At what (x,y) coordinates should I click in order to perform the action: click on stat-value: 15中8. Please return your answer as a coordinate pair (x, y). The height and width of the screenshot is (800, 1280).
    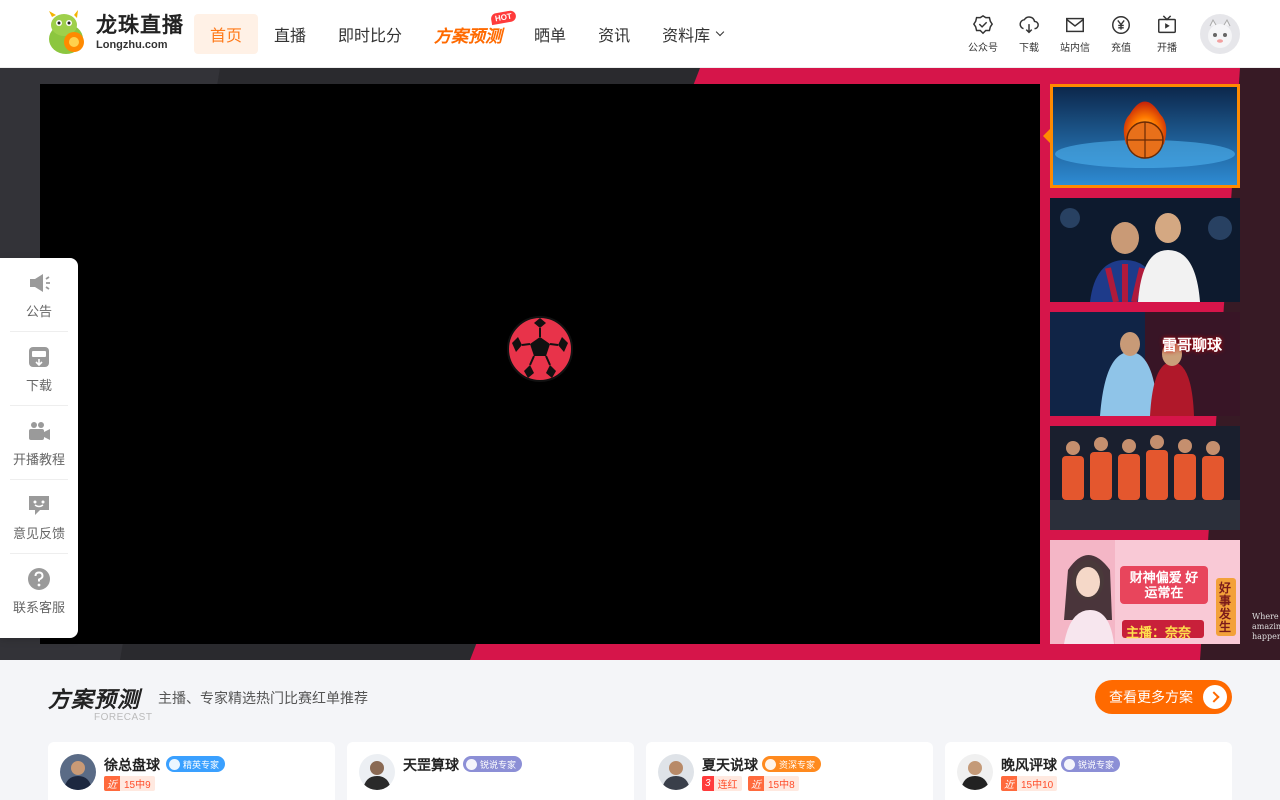
    Looking at the image, I should click on (781, 783).